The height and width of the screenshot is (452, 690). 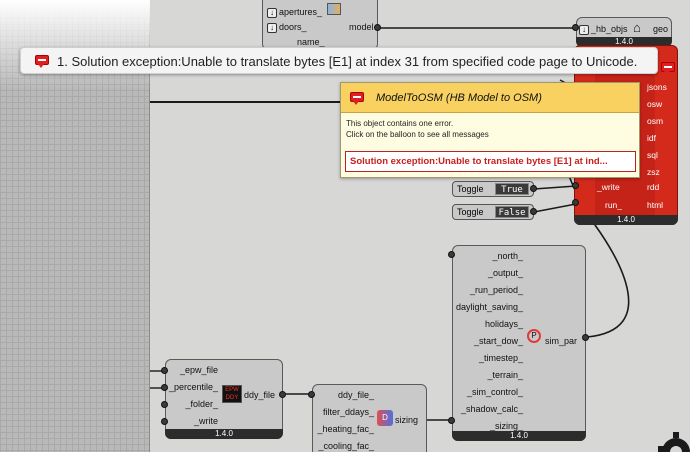 What do you see at coordinates (505, 273) in the screenshot?
I see `input-output: _output_` at bounding box center [505, 273].